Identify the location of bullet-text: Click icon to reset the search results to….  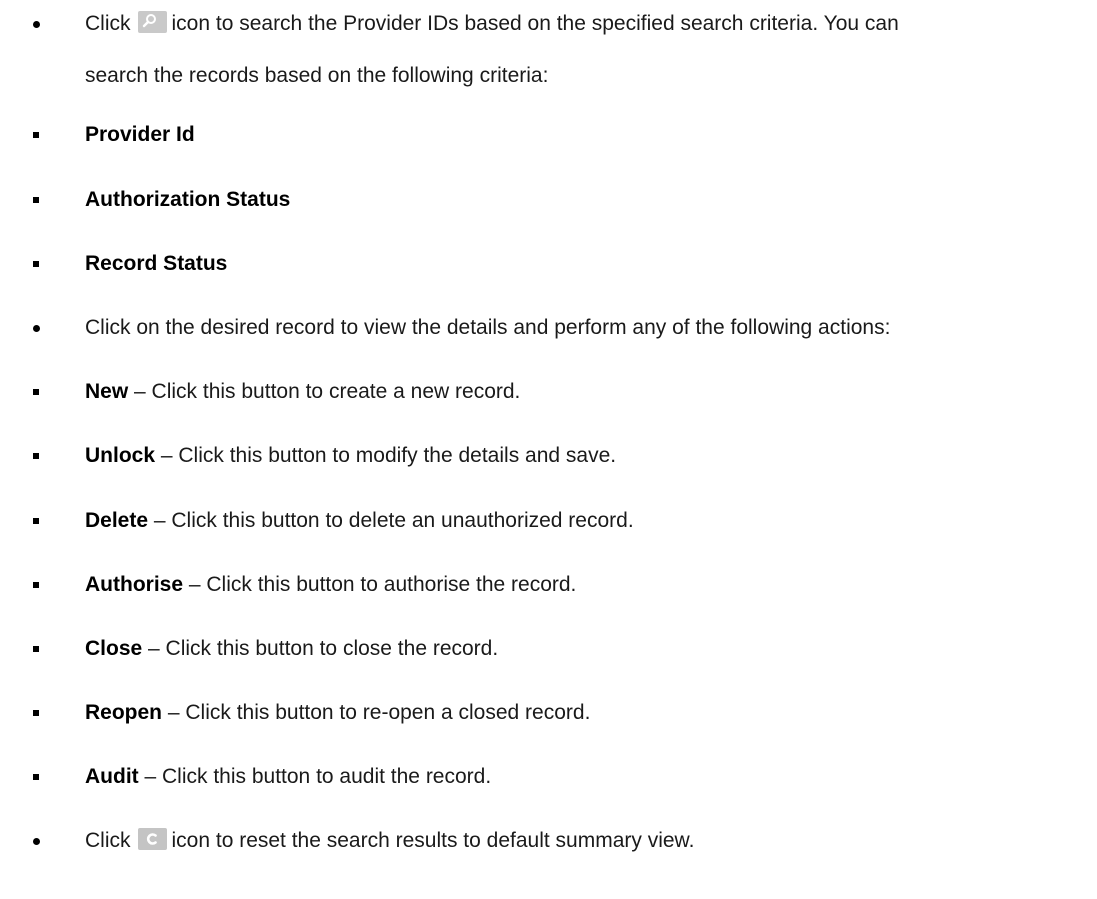
(390, 840).